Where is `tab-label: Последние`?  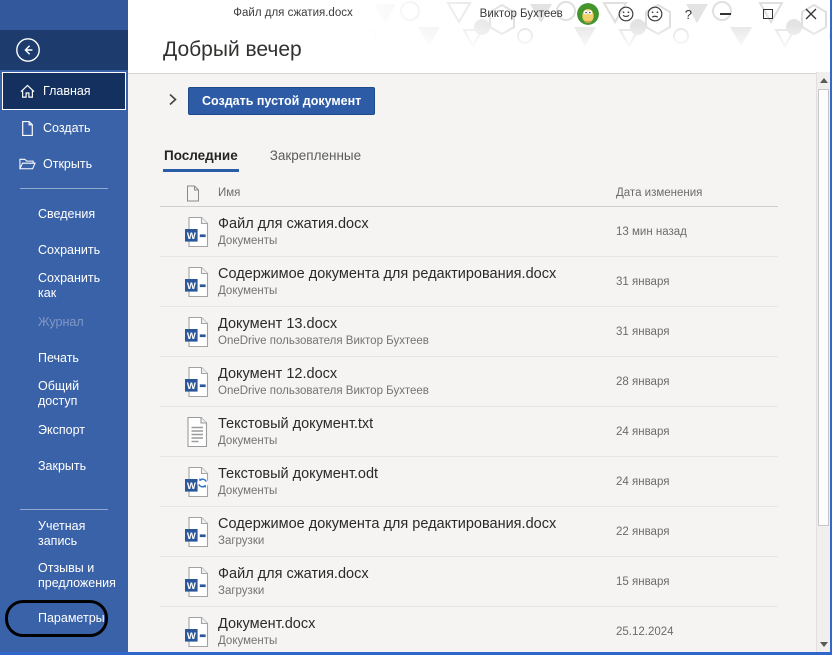
tab-label: Последние is located at coordinates (201, 155).